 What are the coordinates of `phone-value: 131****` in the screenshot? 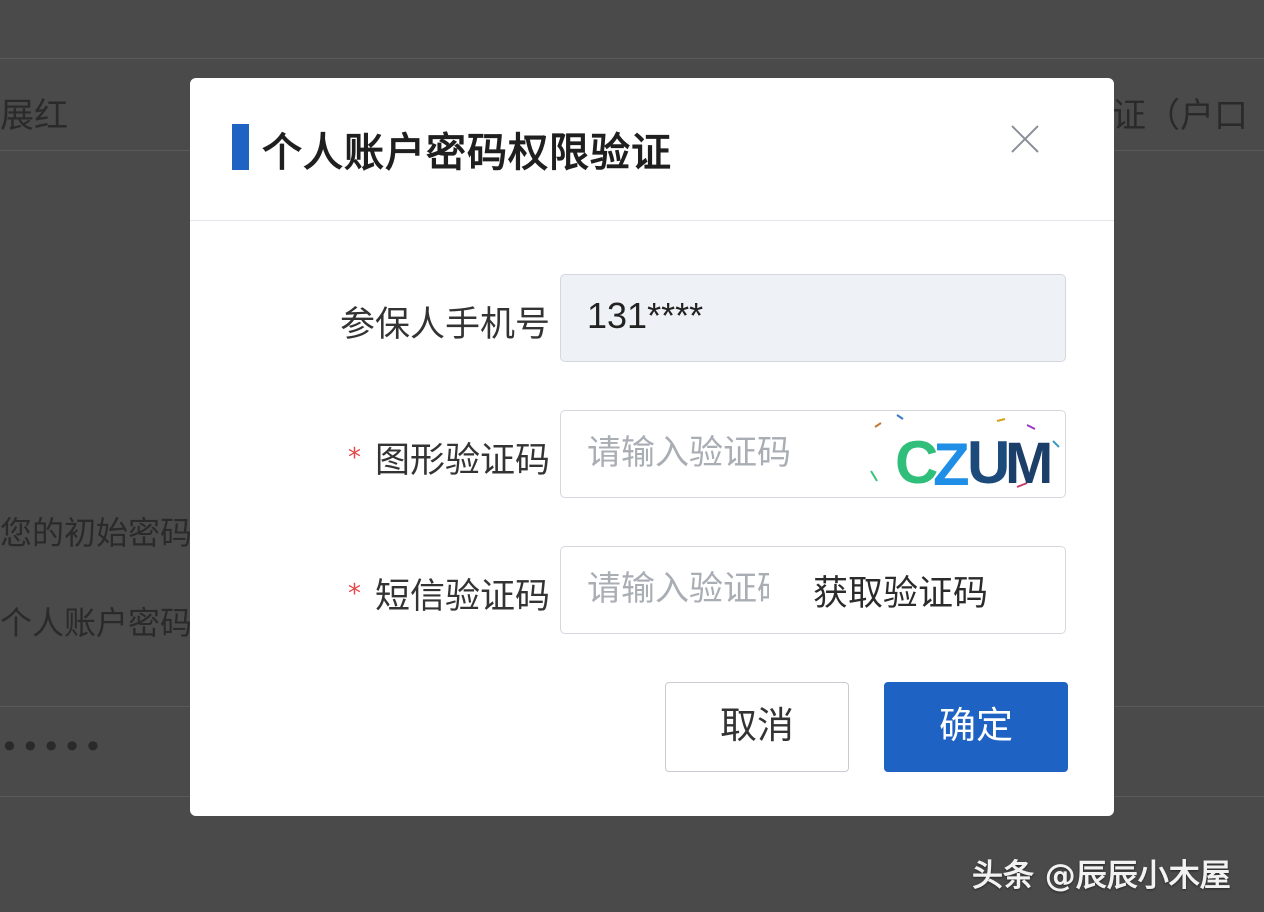 It's located at (645, 315).